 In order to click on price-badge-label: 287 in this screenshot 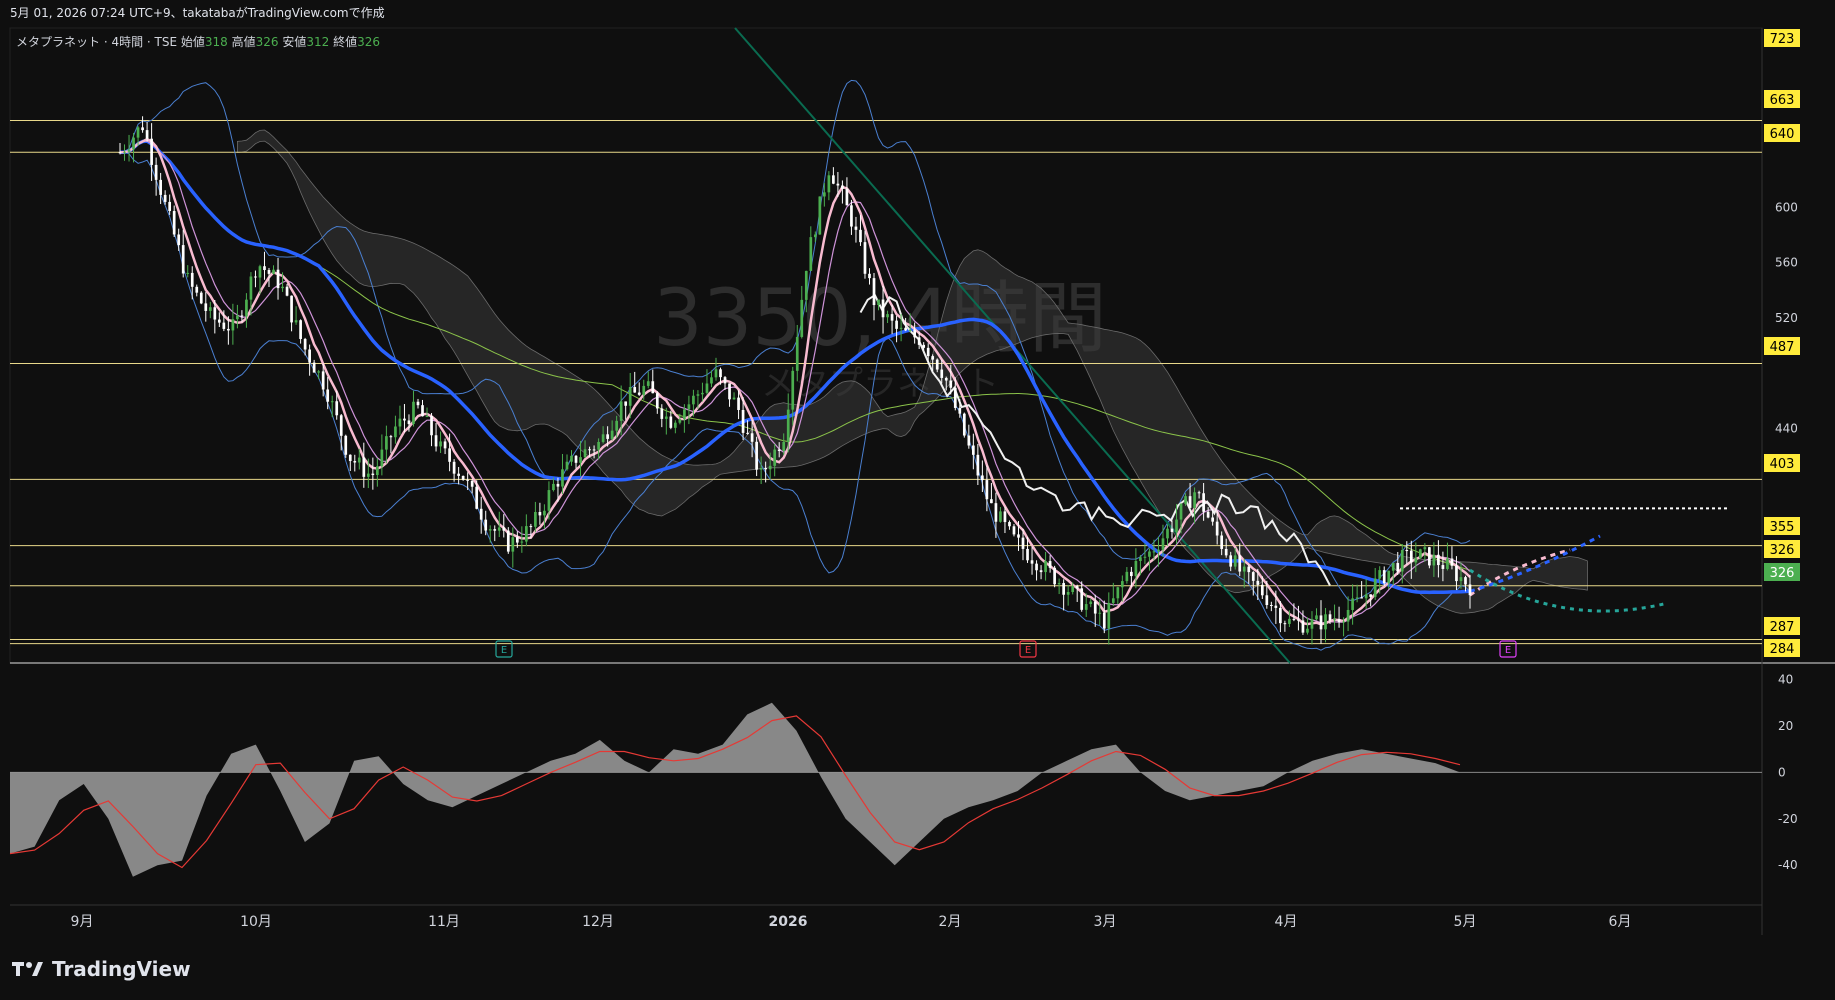, I will do `click(1782, 627)`.